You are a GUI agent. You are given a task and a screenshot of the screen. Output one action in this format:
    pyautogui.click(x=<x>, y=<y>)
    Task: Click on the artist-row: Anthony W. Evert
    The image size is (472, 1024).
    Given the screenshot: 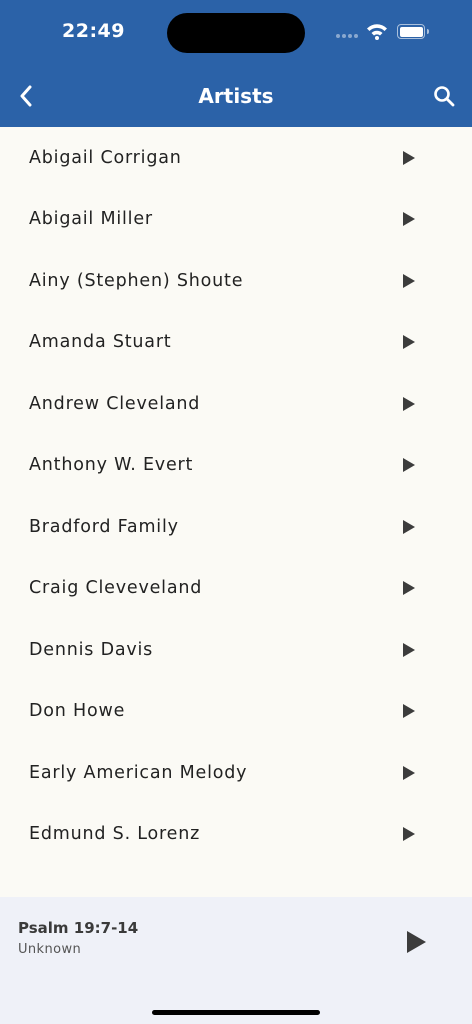 What is the action you would take?
    pyautogui.click(x=236, y=466)
    